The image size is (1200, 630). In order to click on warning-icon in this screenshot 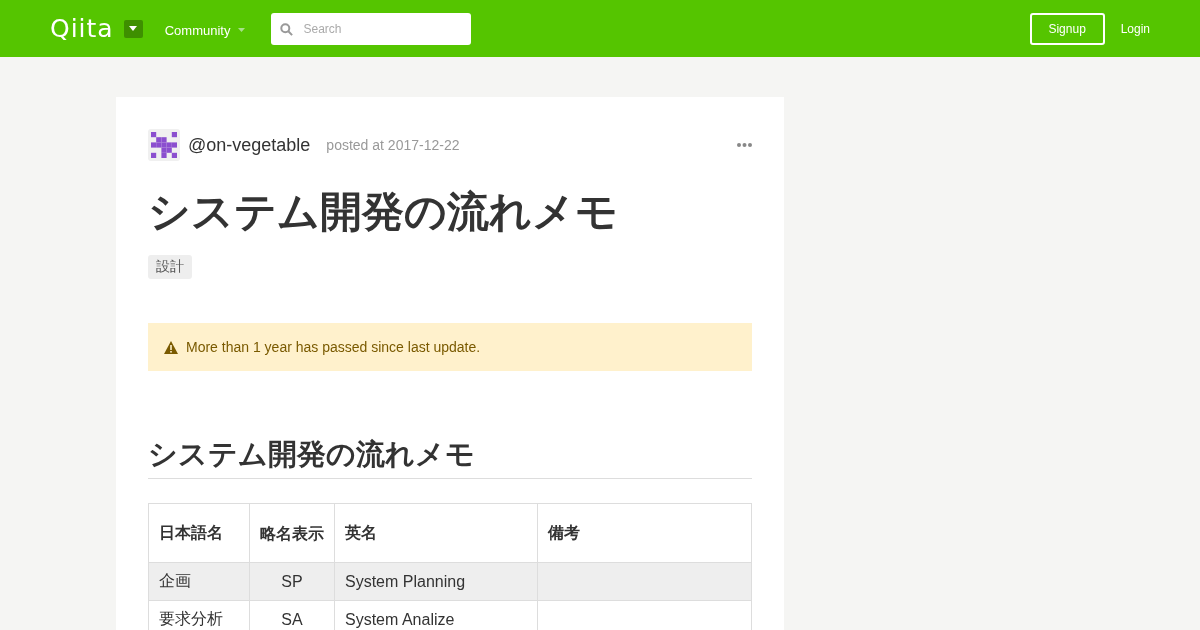, I will do `click(171, 347)`.